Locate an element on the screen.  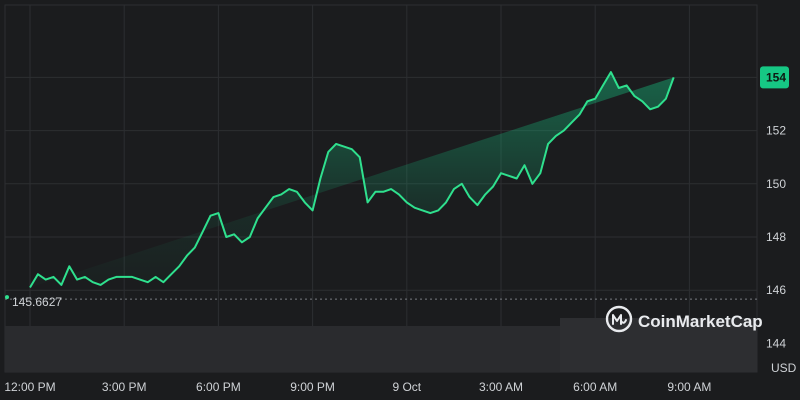
x-tick-label: 6:00 AM is located at coordinates (595, 387).